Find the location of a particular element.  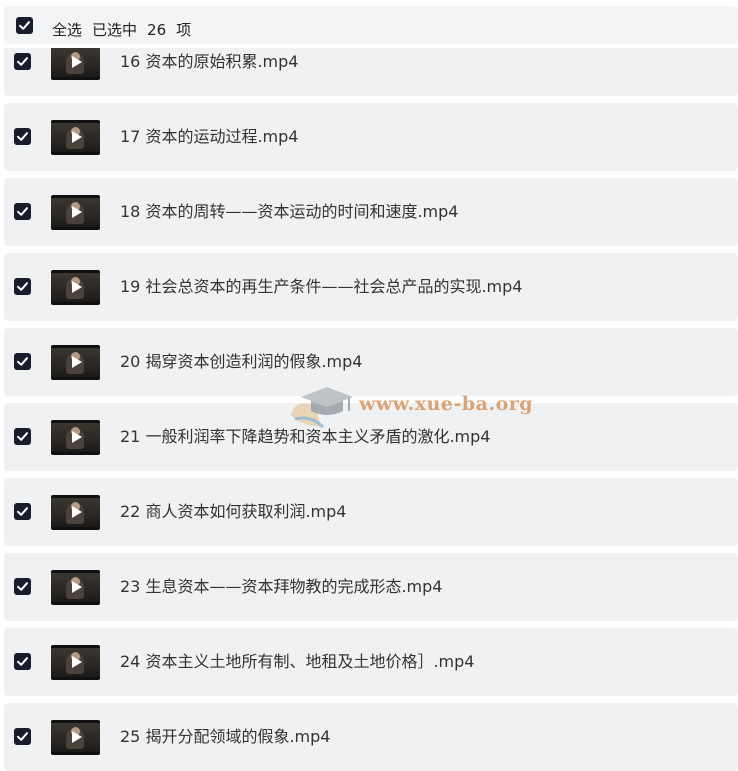

select-all-checkbox is located at coordinates (24, 25).